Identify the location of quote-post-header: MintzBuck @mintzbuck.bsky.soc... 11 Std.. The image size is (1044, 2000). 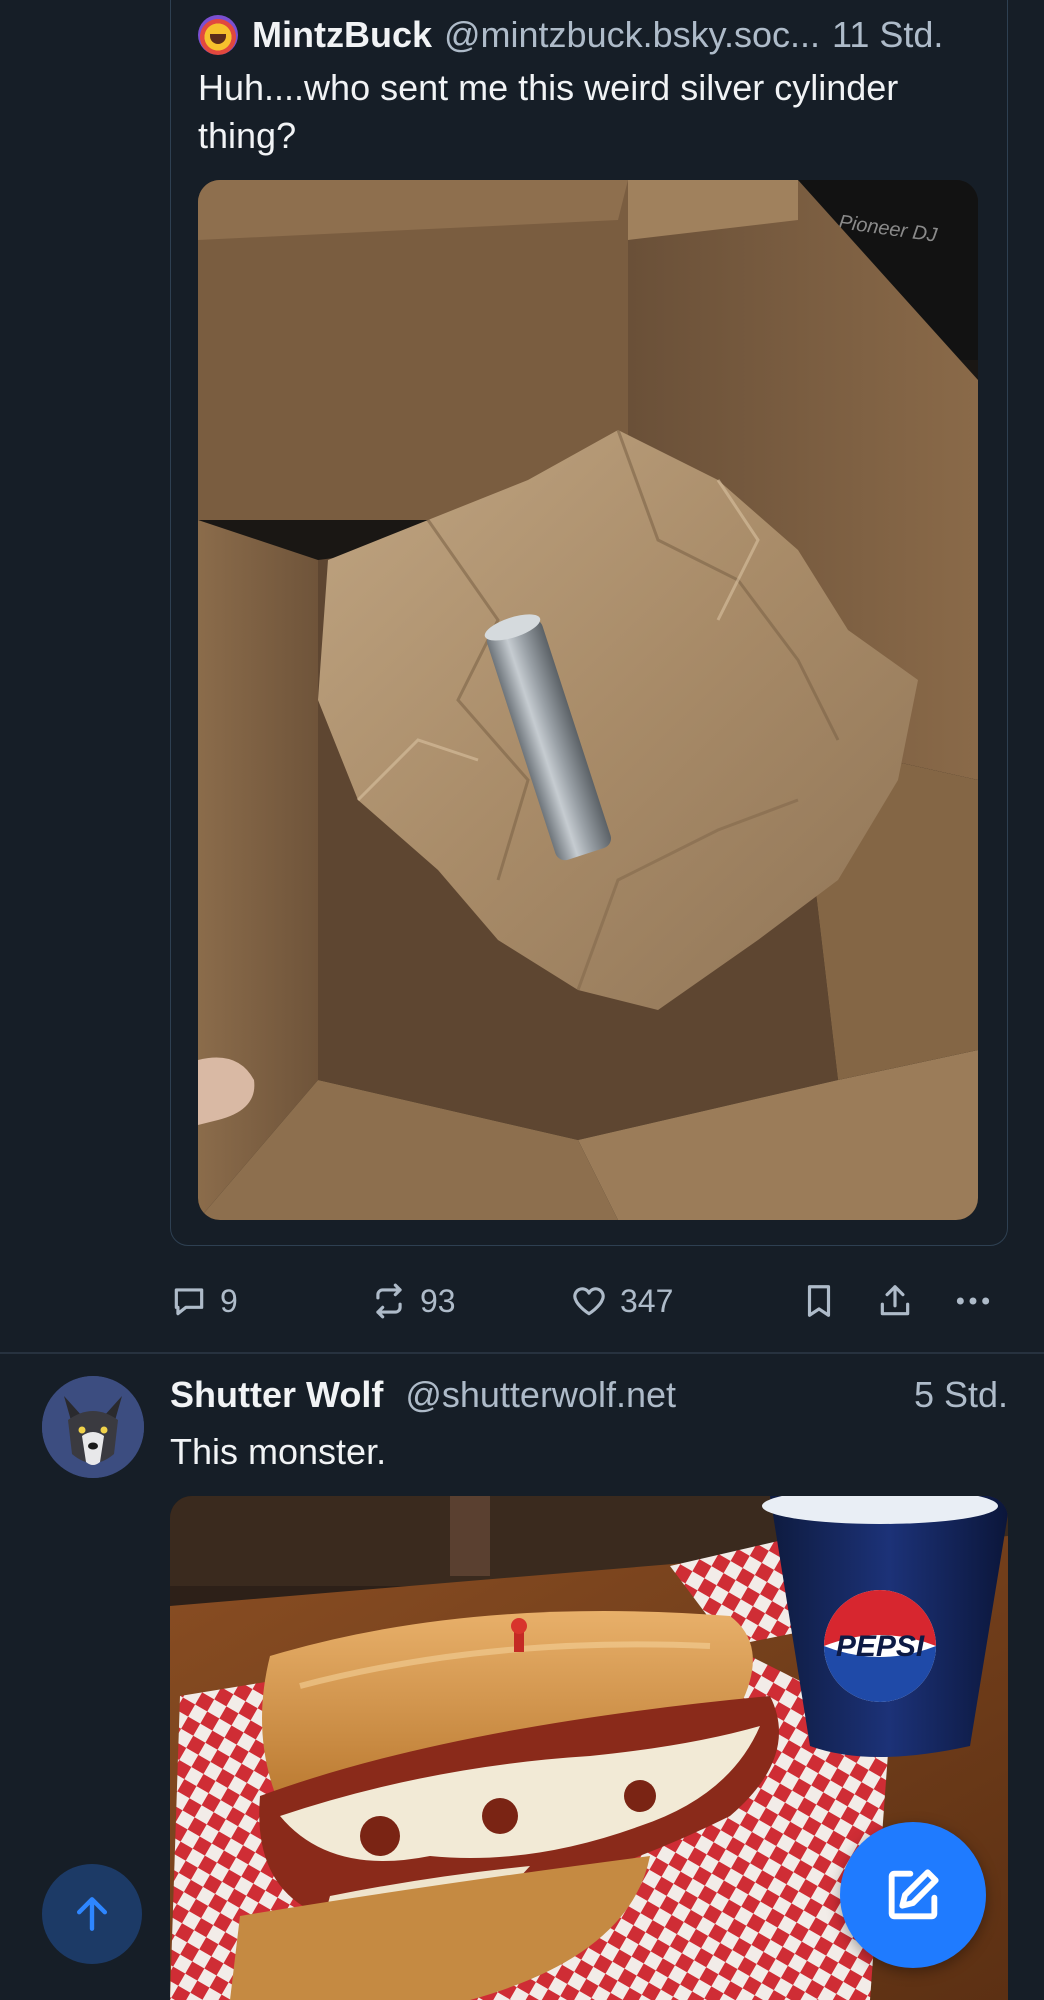
(603, 35).